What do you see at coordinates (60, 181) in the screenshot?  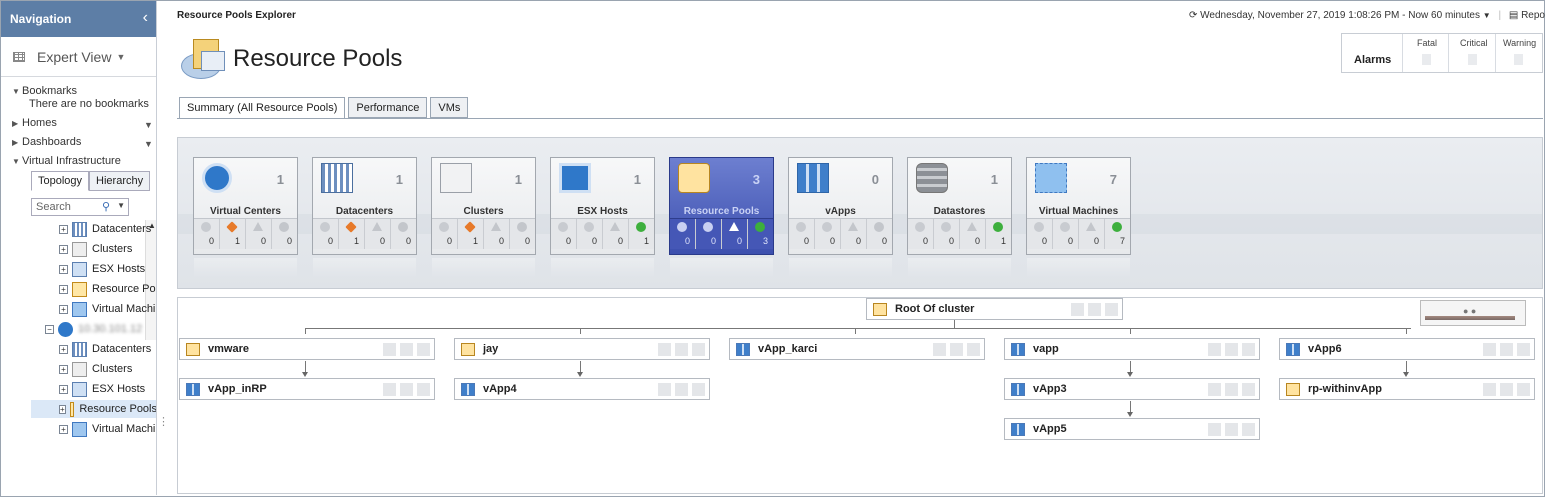 I see `tab-topology: Topology` at bounding box center [60, 181].